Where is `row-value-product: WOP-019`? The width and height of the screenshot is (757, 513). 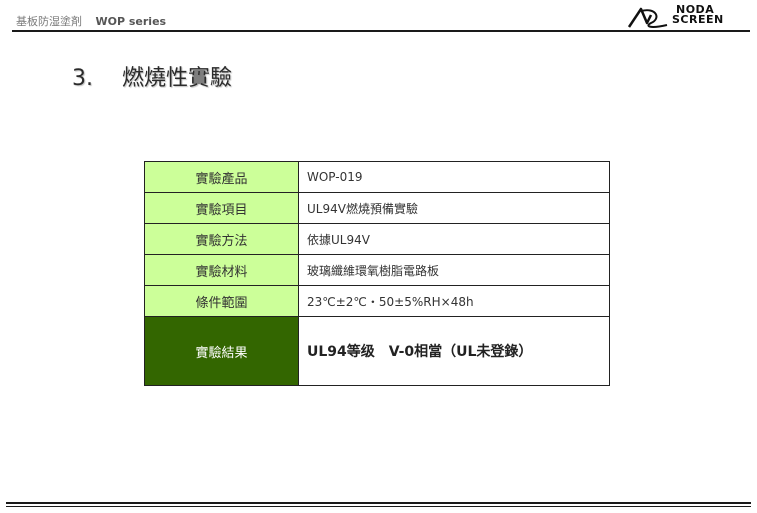 row-value-product: WOP-019 is located at coordinates (454, 177).